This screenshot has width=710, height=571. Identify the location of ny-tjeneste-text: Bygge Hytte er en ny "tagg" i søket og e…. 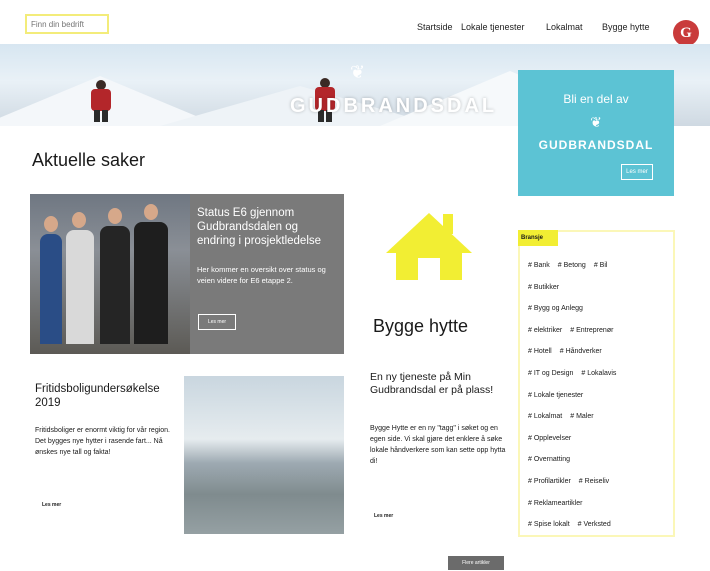
(438, 445).